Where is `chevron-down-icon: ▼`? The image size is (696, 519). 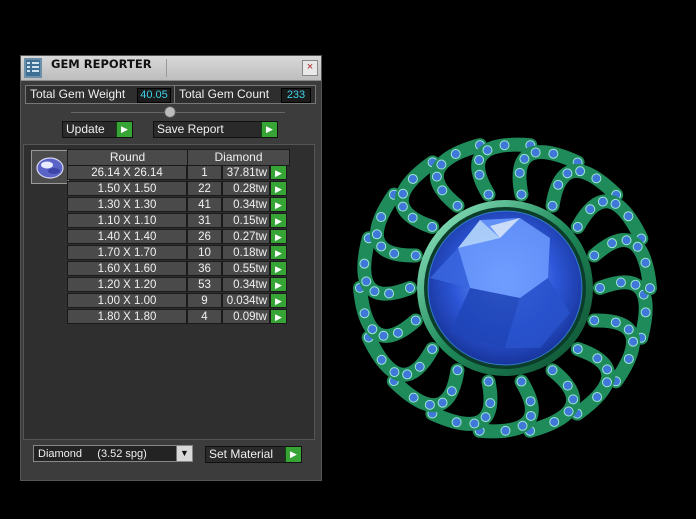 chevron-down-icon: ▼ is located at coordinates (184, 453).